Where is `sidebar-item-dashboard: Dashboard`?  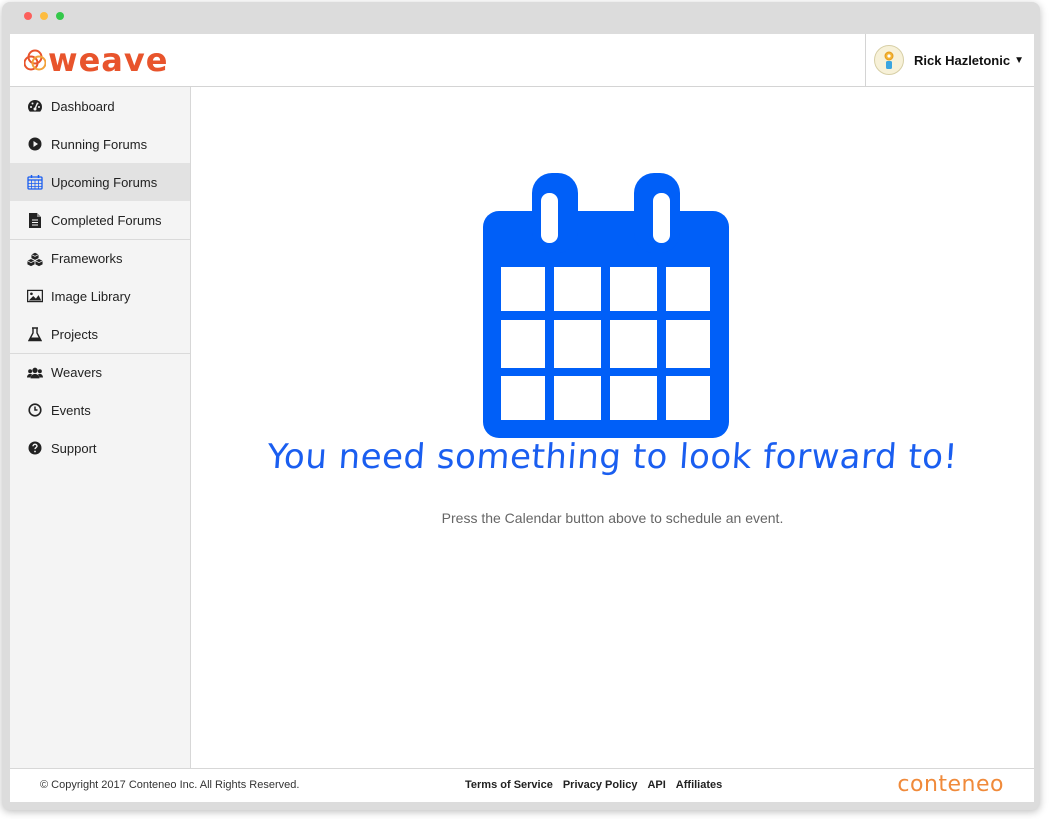
sidebar-item-dashboard: Dashboard is located at coordinates (100, 106).